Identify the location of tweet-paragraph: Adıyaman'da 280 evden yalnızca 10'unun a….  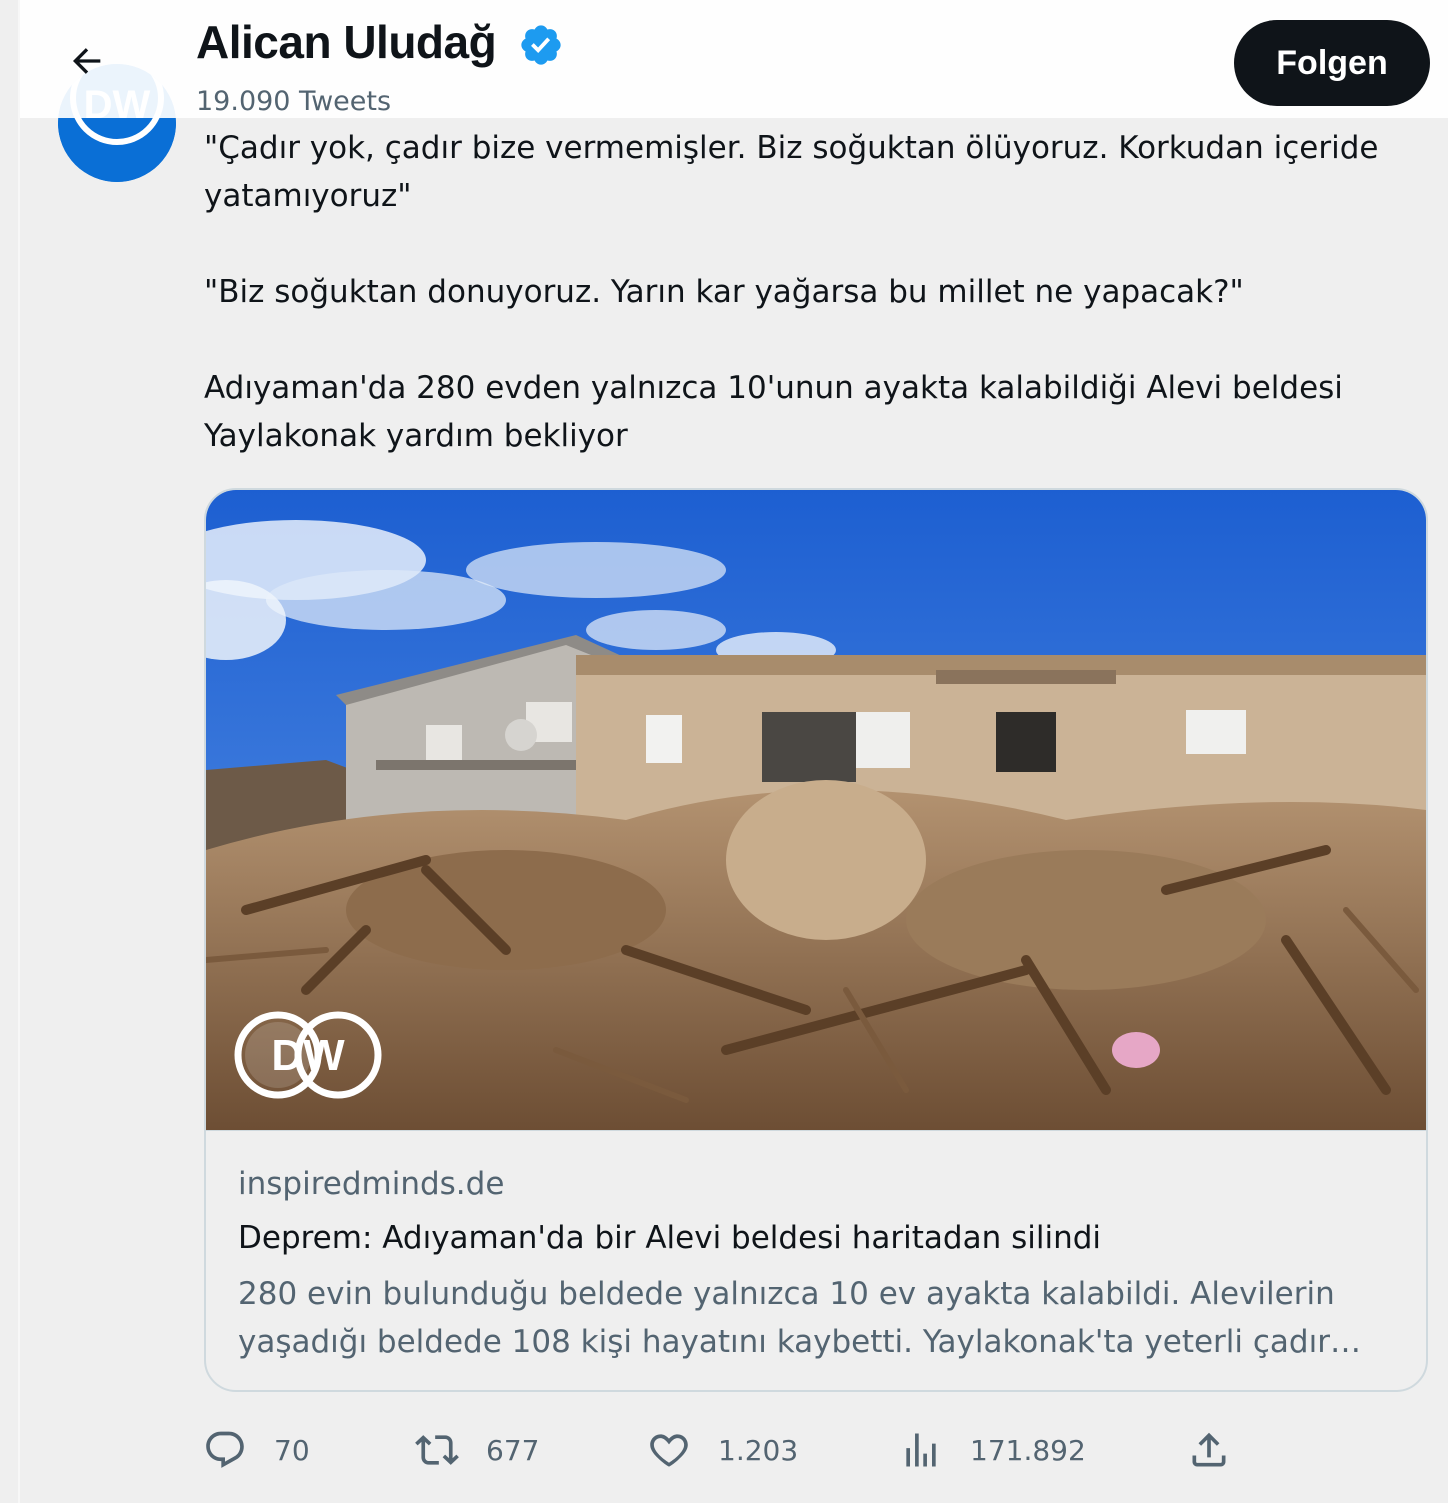
(778, 412).